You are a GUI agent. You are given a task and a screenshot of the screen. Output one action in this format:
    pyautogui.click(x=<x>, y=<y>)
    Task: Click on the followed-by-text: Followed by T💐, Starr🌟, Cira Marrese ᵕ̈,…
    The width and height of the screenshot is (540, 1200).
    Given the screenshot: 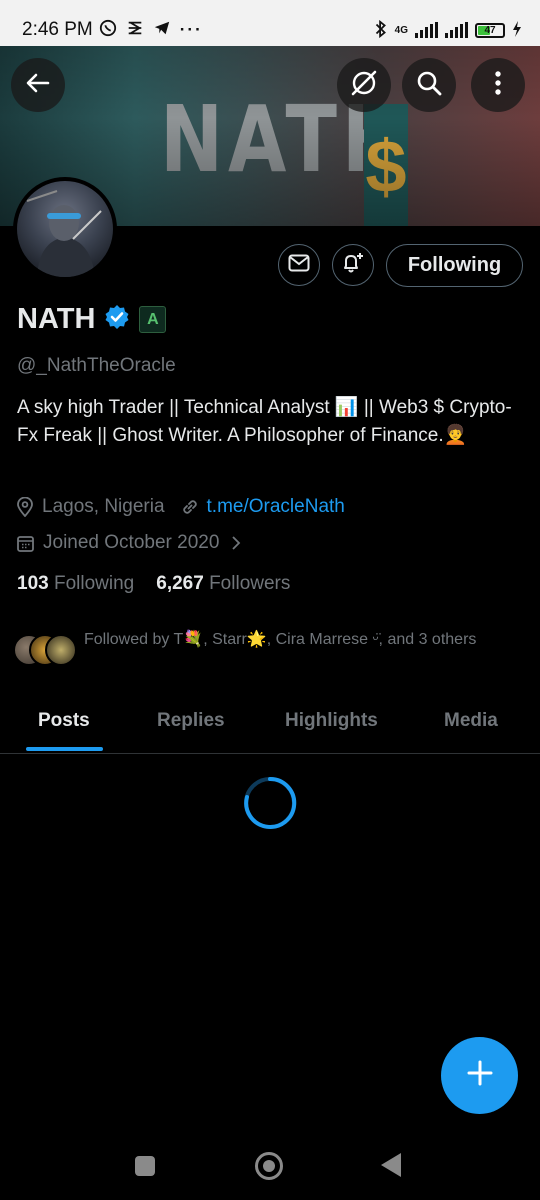 What is the action you would take?
    pyautogui.click(x=299, y=640)
    